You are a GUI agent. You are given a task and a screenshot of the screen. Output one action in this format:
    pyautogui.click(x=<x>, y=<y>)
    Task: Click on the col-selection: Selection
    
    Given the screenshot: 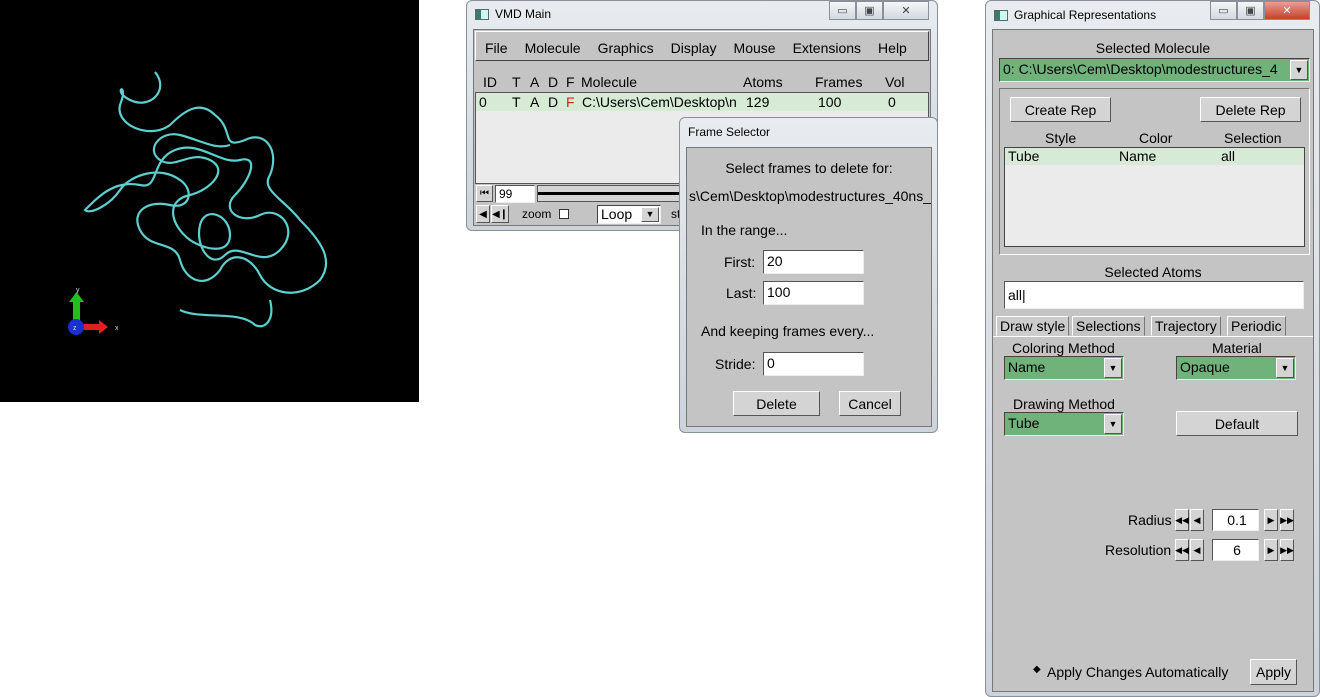 What is the action you would take?
    pyautogui.click(x=1253, y=138)
    